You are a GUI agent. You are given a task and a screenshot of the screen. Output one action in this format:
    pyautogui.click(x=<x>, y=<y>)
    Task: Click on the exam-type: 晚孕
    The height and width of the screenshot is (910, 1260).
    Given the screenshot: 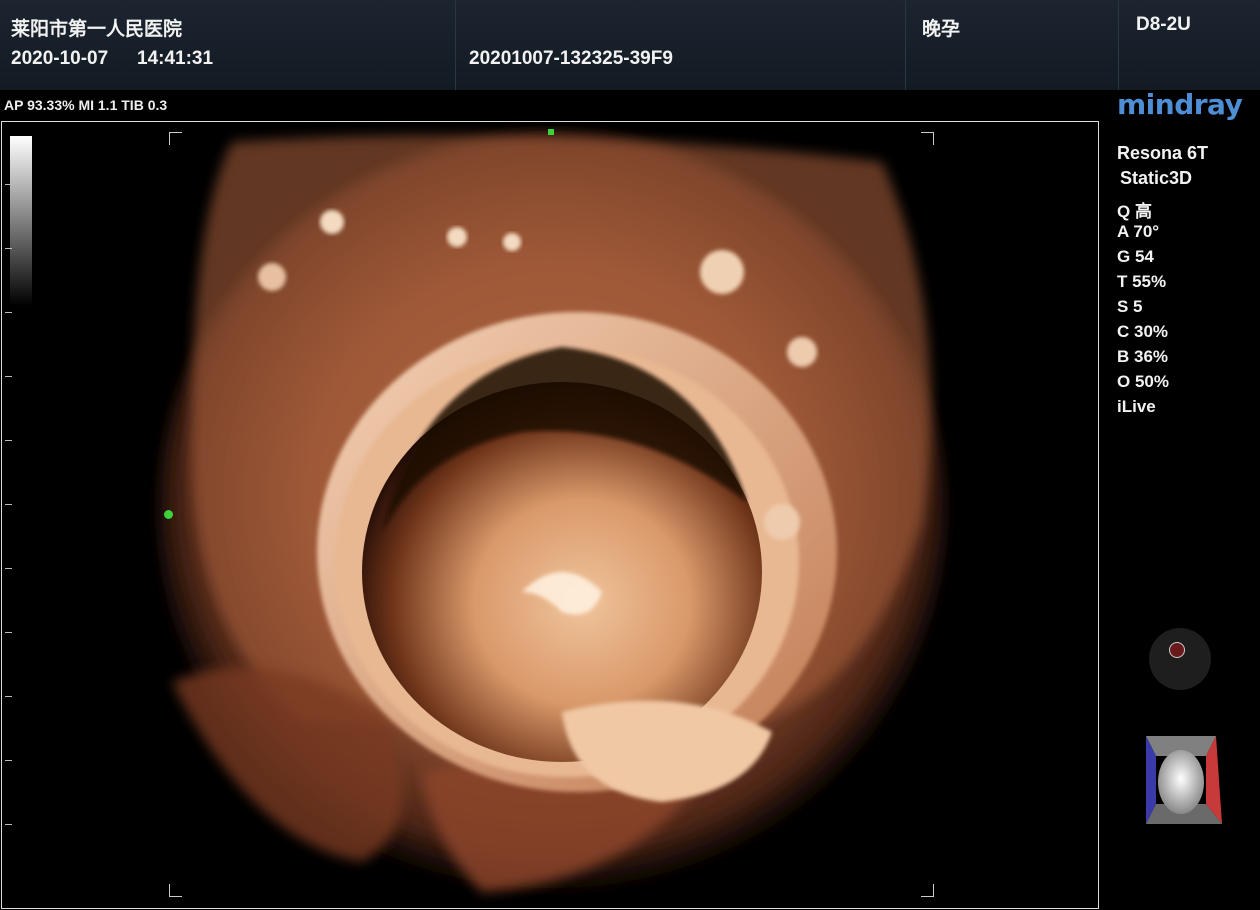 What is the action you would take?
    pyautogui.click(x=941, y=29)
    